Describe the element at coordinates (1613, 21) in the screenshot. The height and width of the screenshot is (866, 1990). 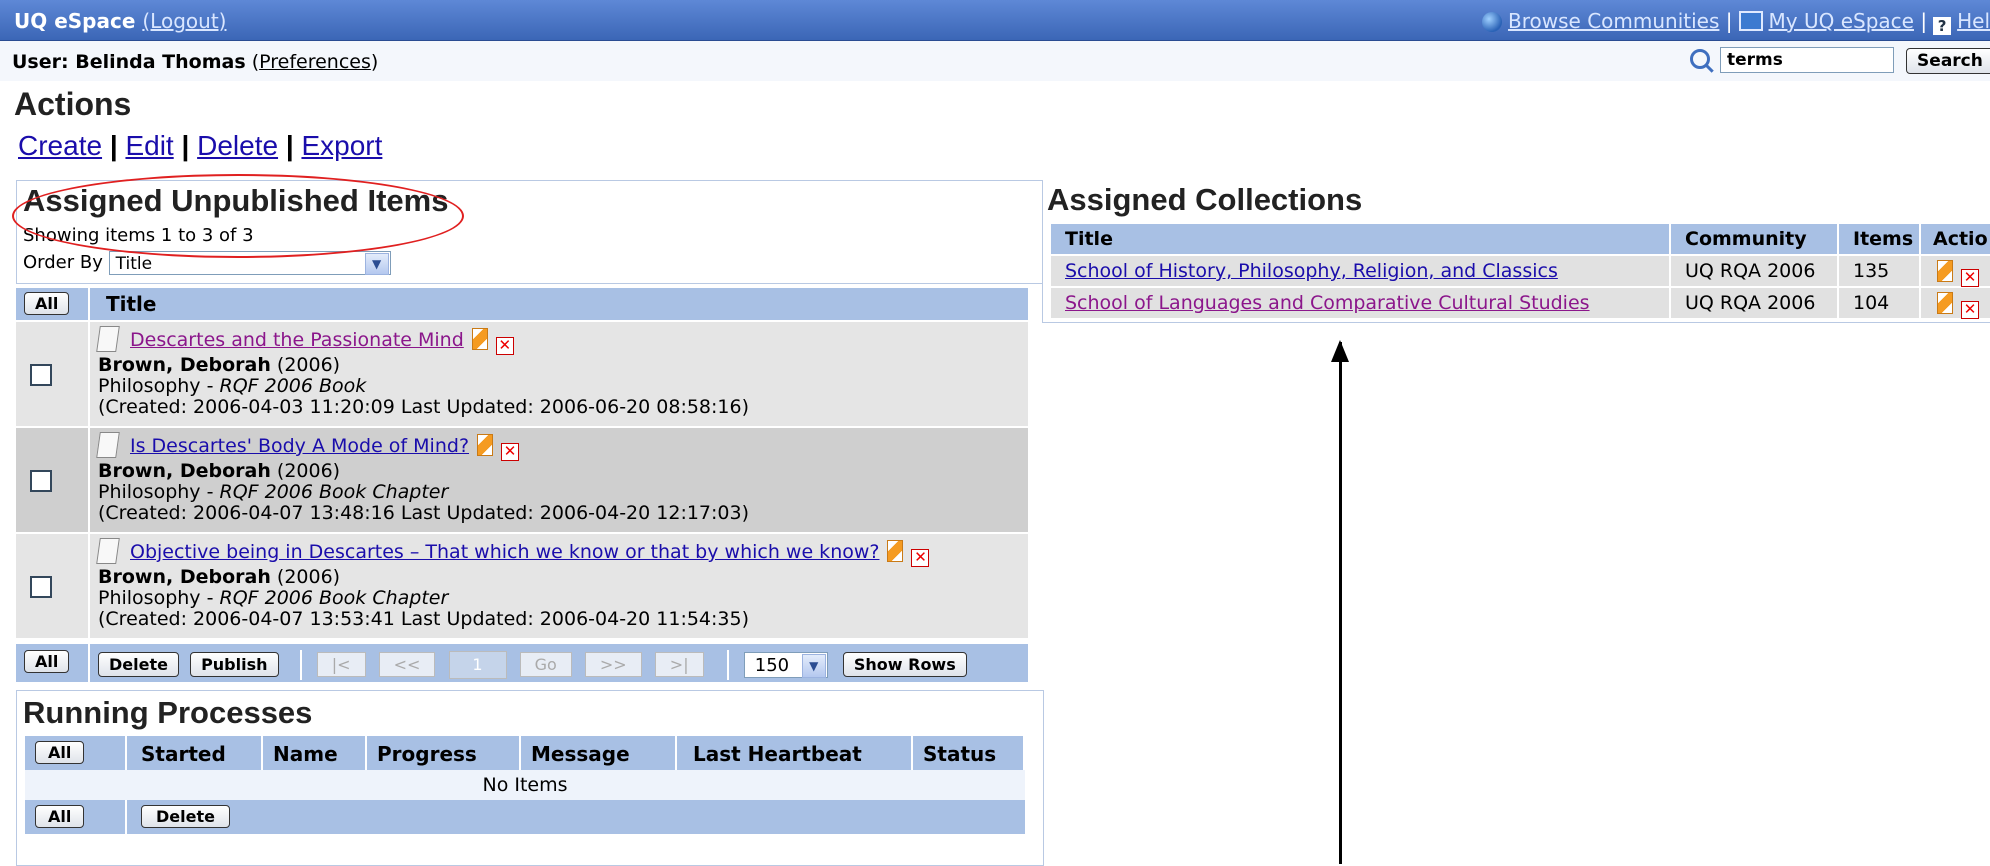
I see `browse-communities-link: Browse Communities` at that location.